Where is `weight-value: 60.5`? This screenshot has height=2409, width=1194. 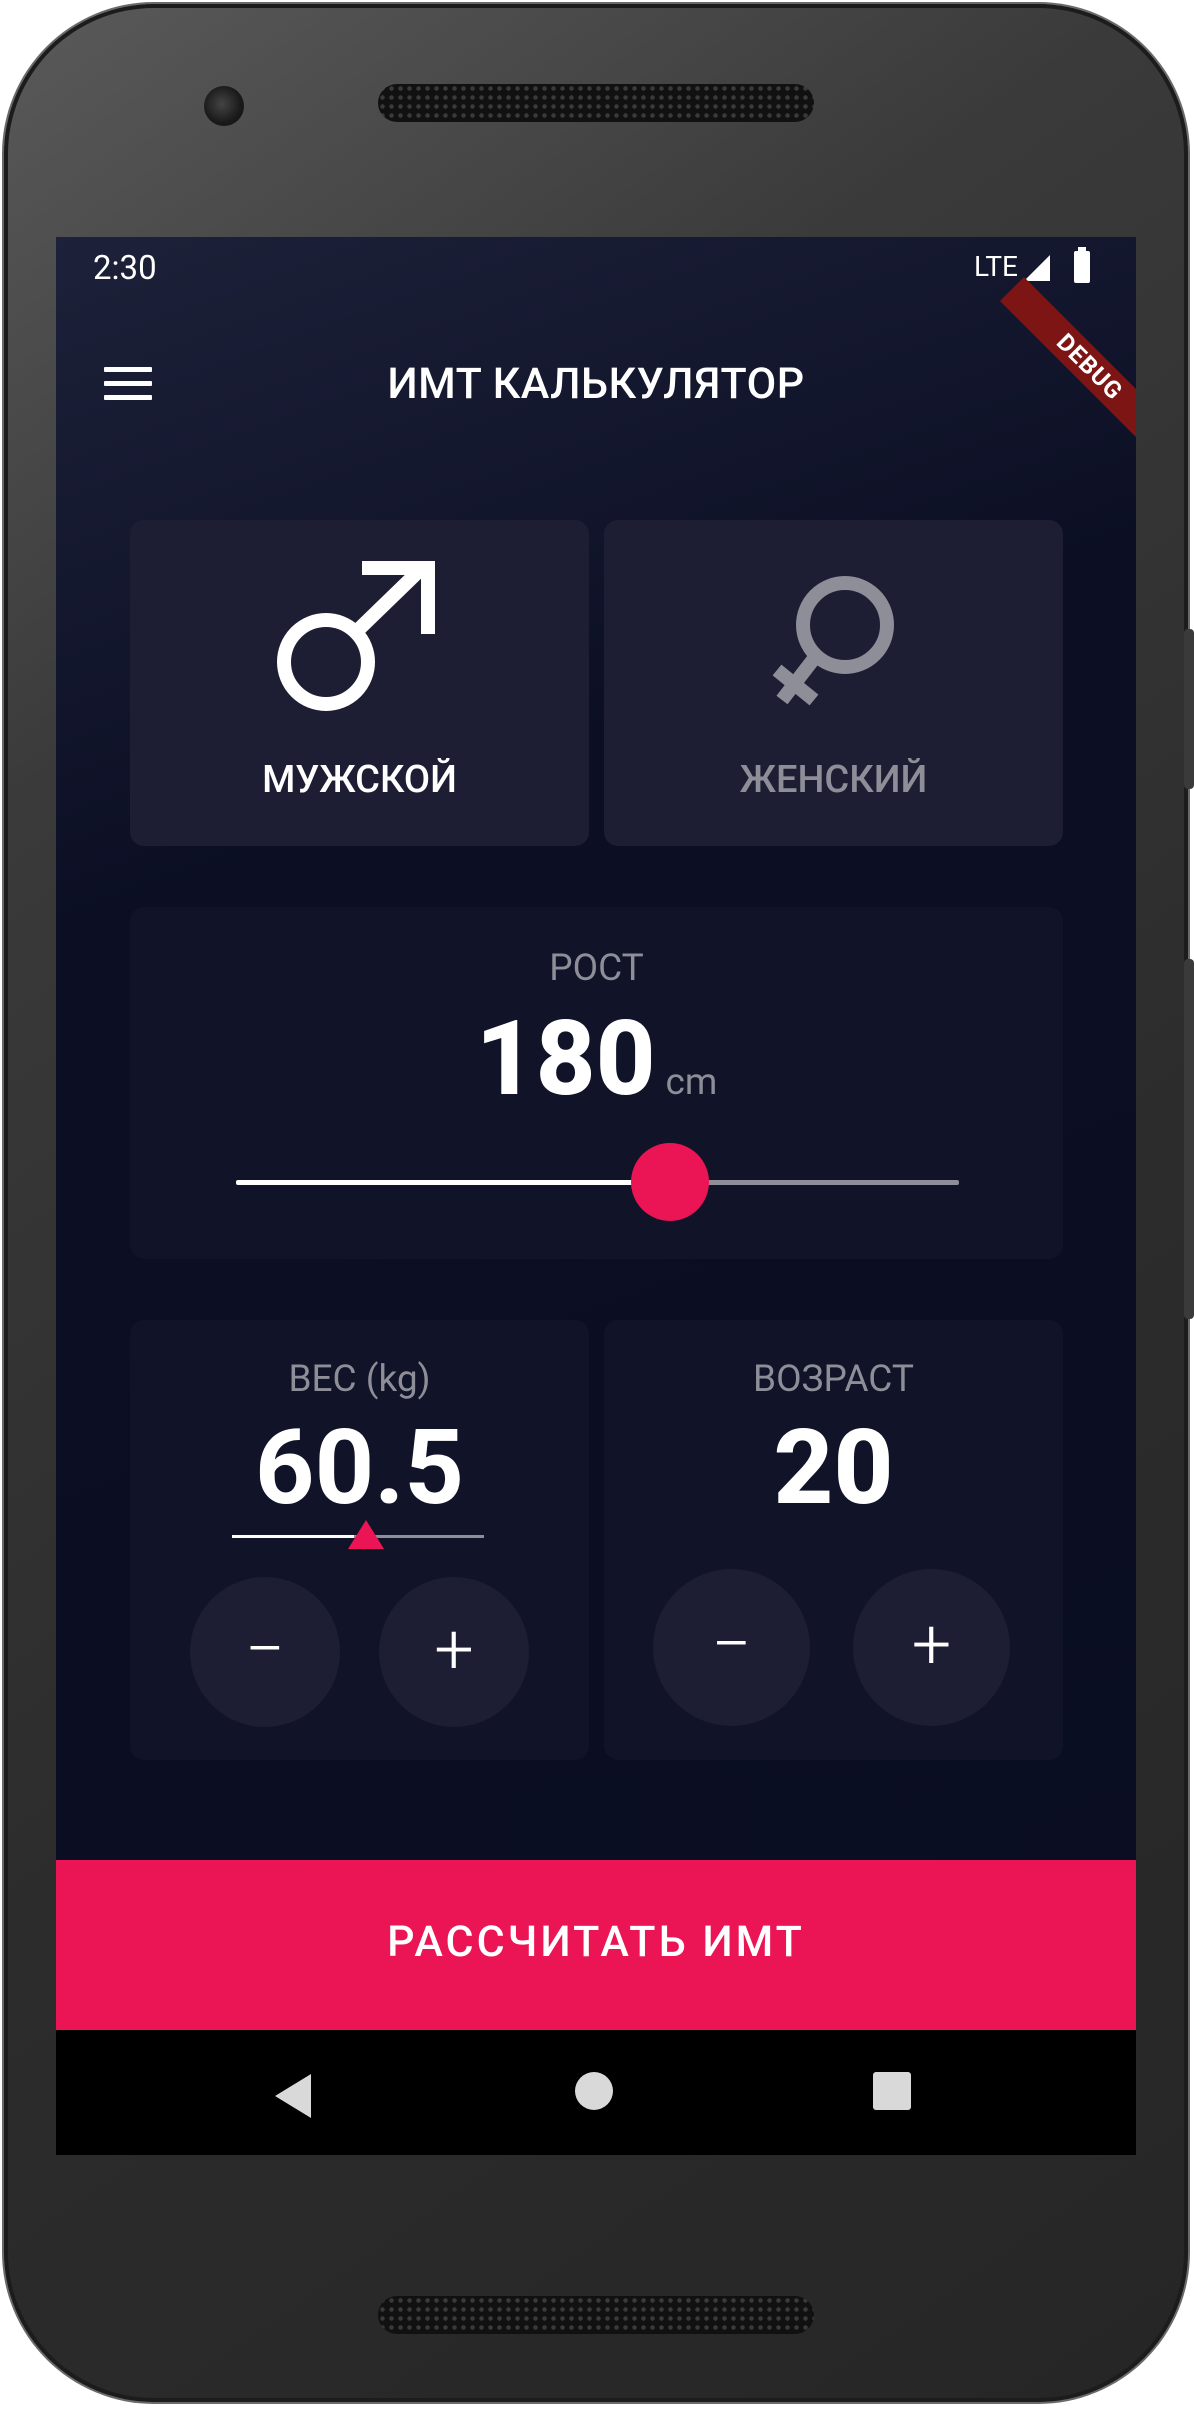 weight-value: 60.5 is located at coordinates (359, 1468).